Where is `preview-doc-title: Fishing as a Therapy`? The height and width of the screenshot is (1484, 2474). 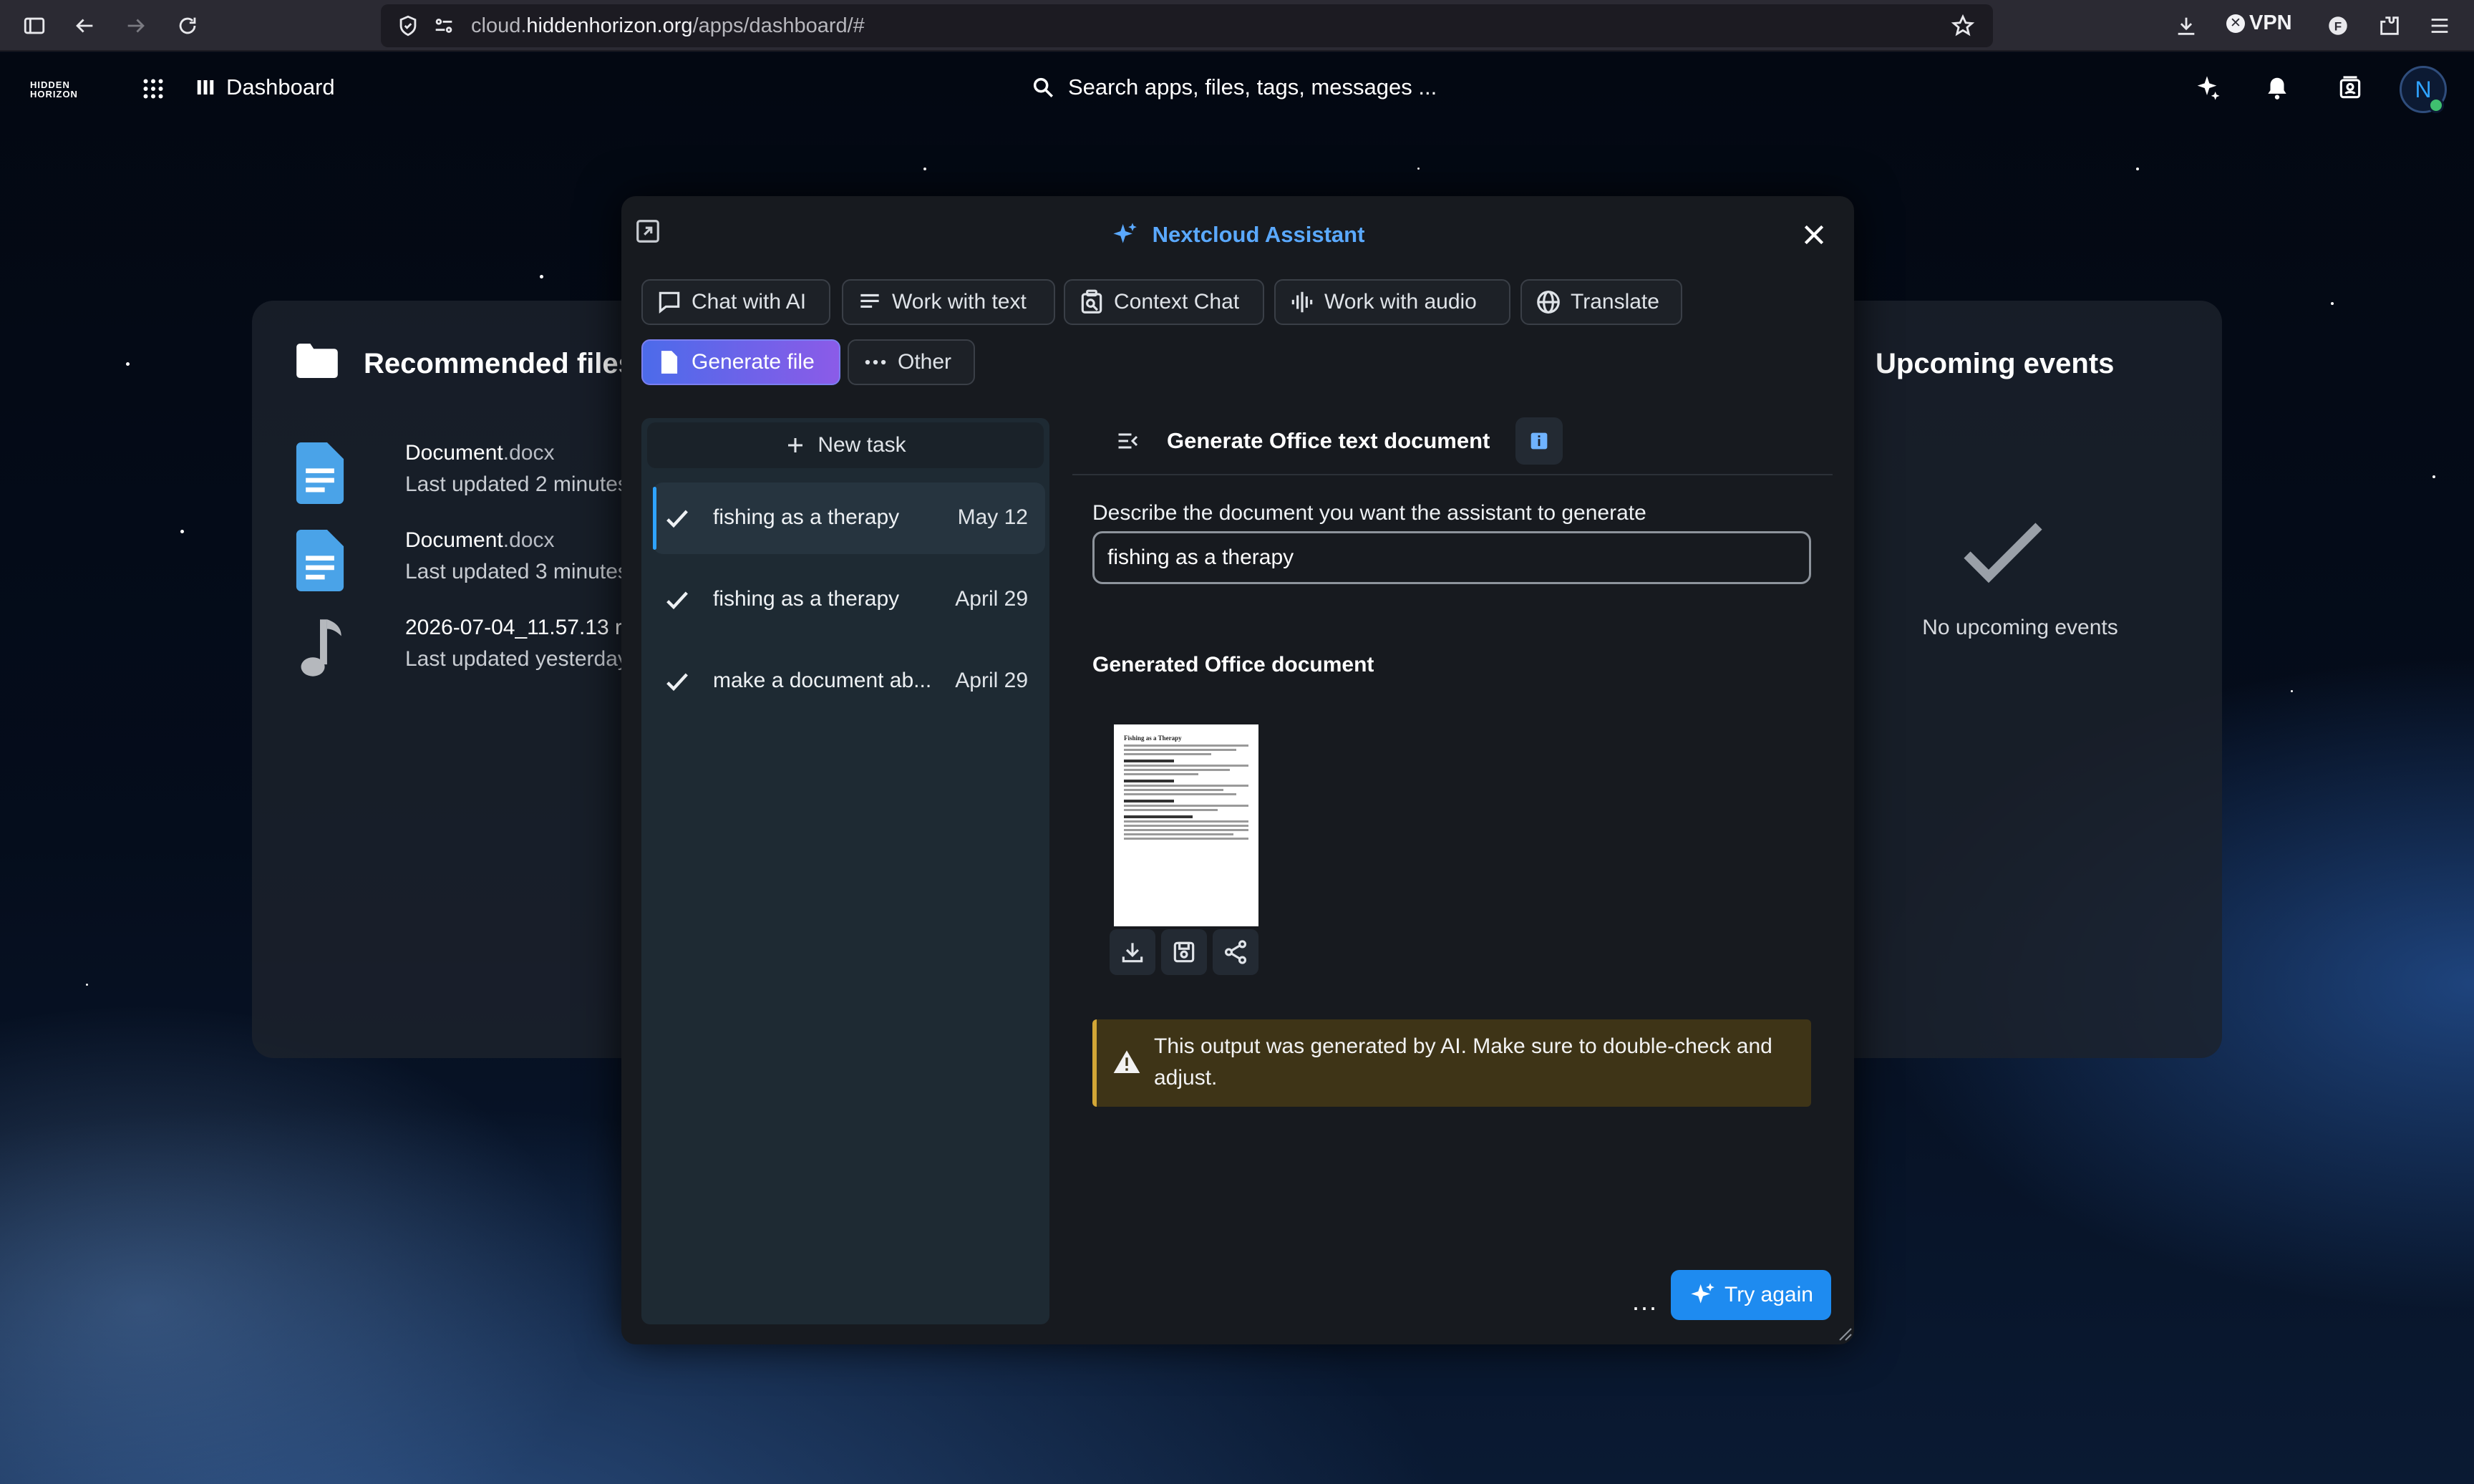
preview-doc-title: Fishing as a Therapy is located at coordinates (1153, 738).